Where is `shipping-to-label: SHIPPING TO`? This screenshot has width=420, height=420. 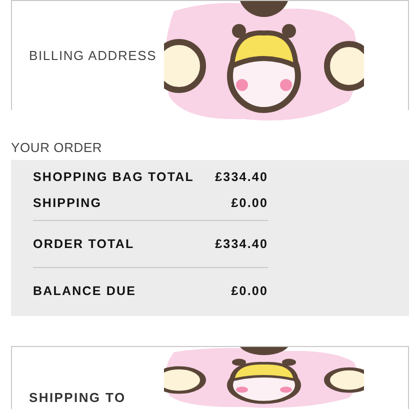
shipping-to-label: SHIPPING TO is located at coordinates (77, 397).